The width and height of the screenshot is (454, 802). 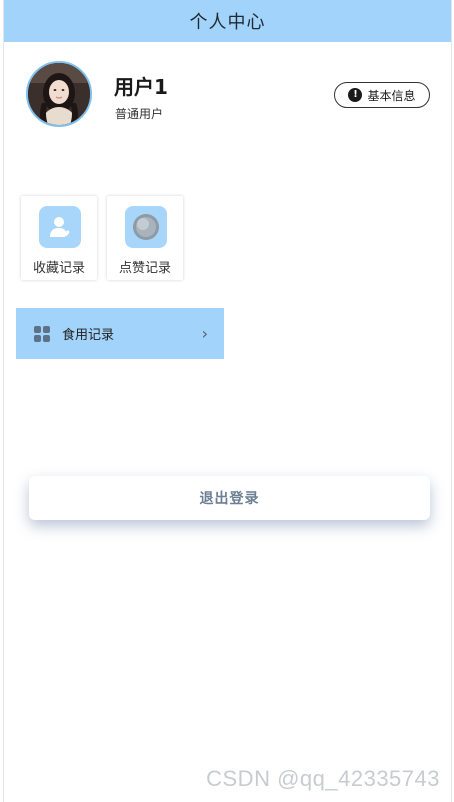 I want to click on like-record-icon, so click(x=146, y=227).